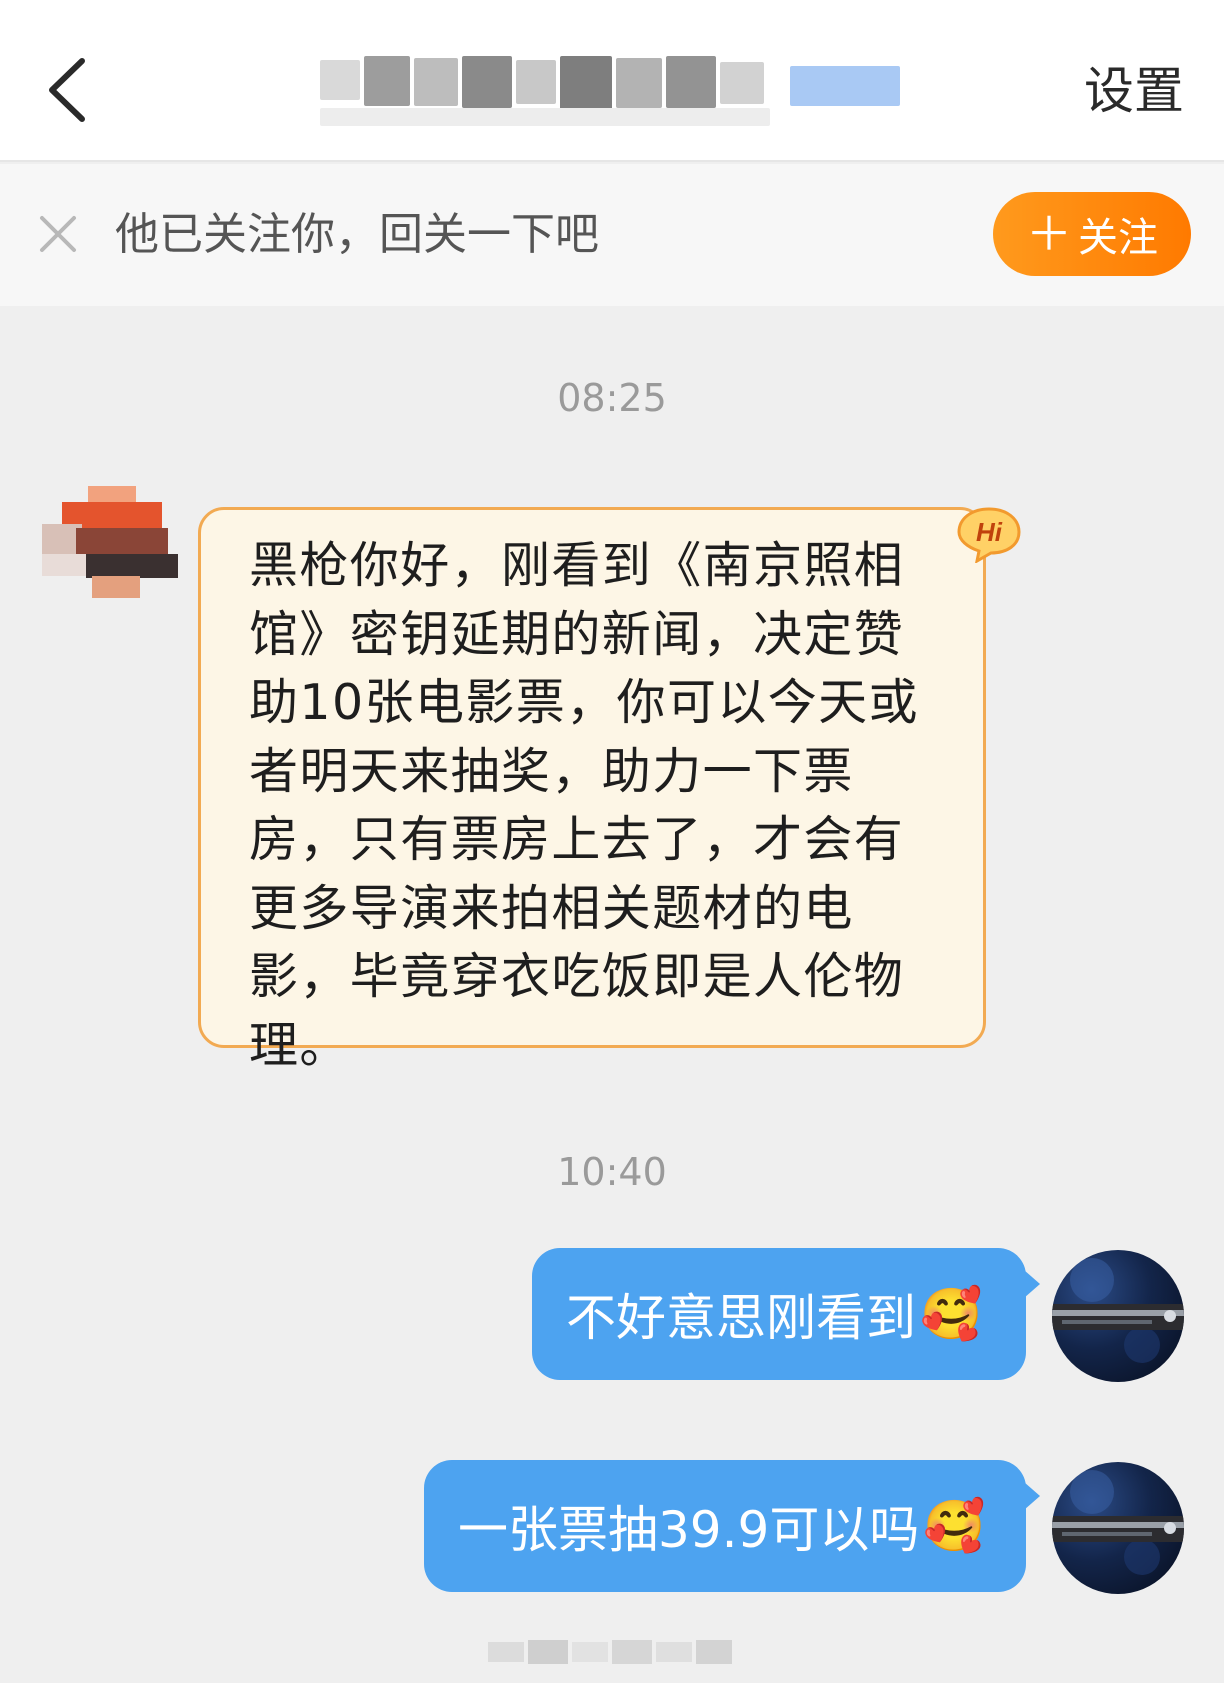  I want to click on top-nav-bar: 设置, so click(612, 81).